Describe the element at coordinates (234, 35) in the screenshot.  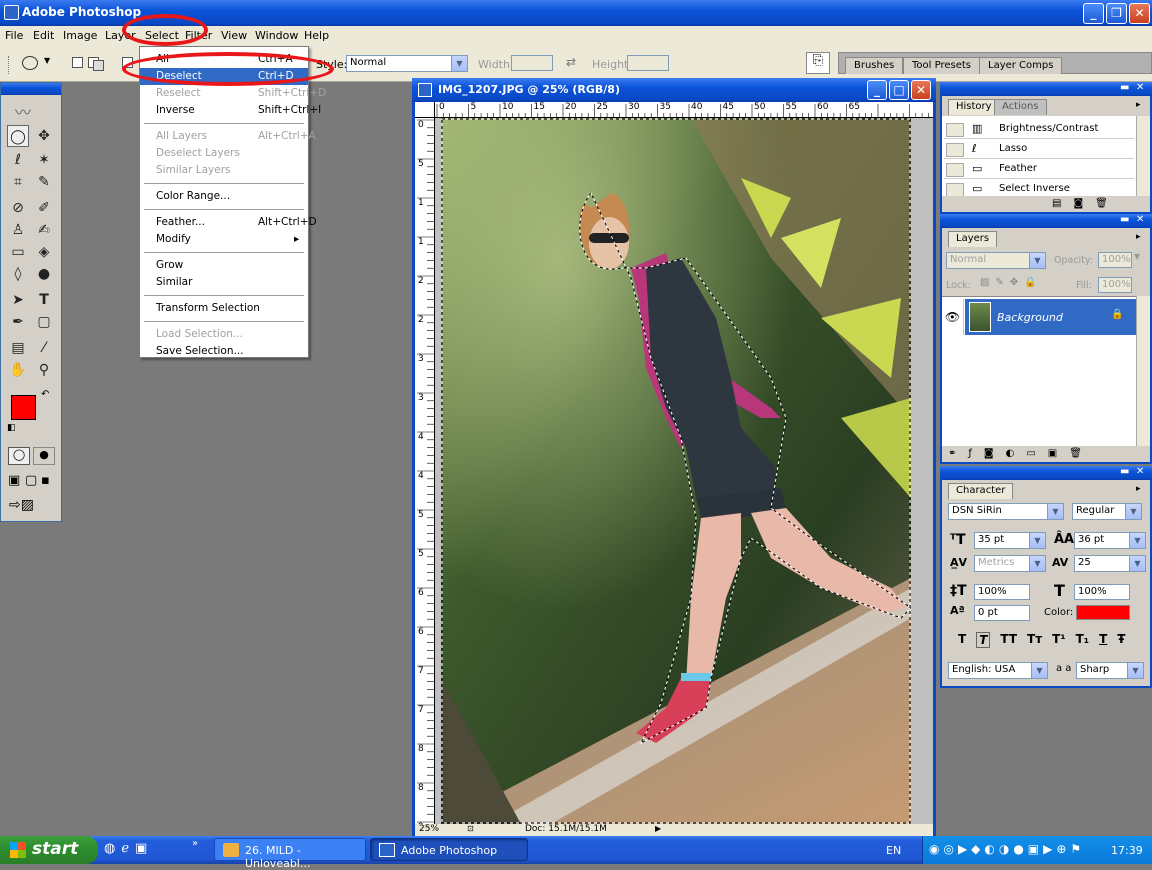
I see `menu-view: View` at that location.